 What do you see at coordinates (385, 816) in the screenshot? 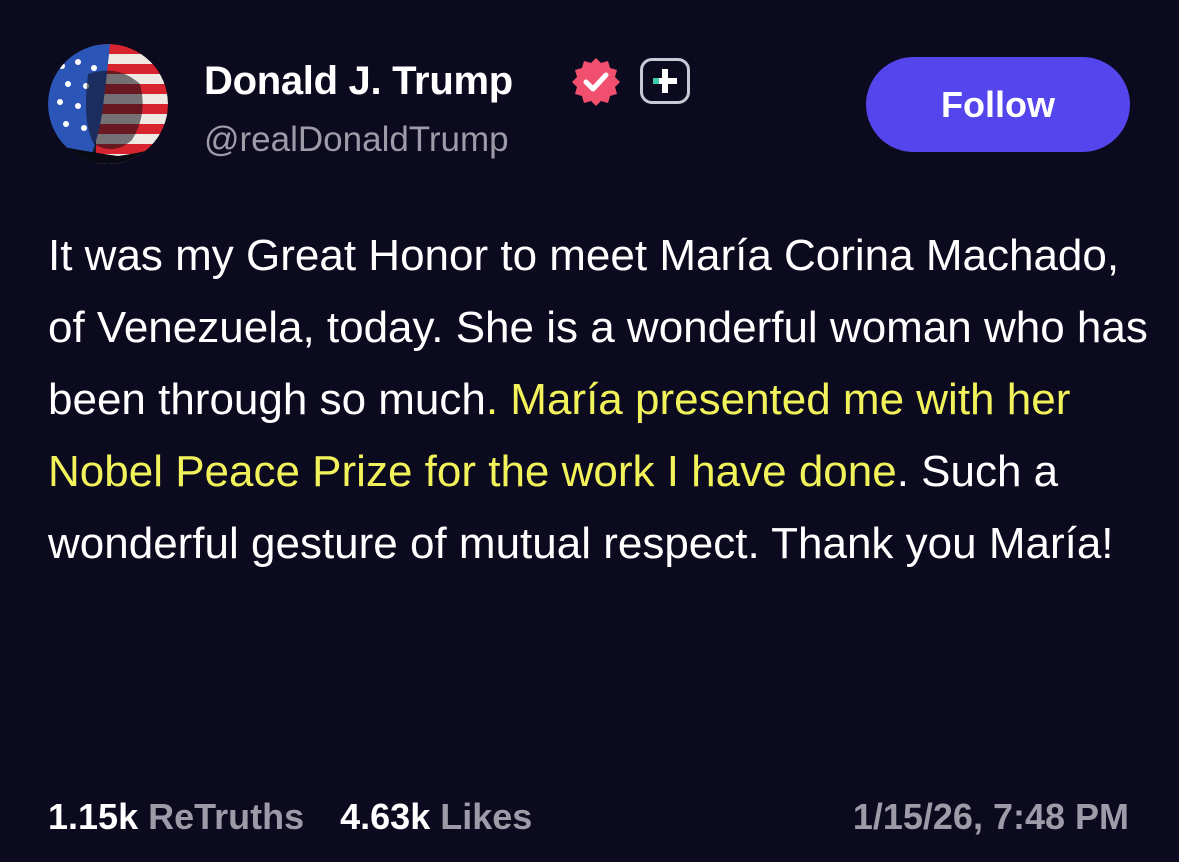
I see `likes-count: 4.63k` at bounding box center [385, 816].